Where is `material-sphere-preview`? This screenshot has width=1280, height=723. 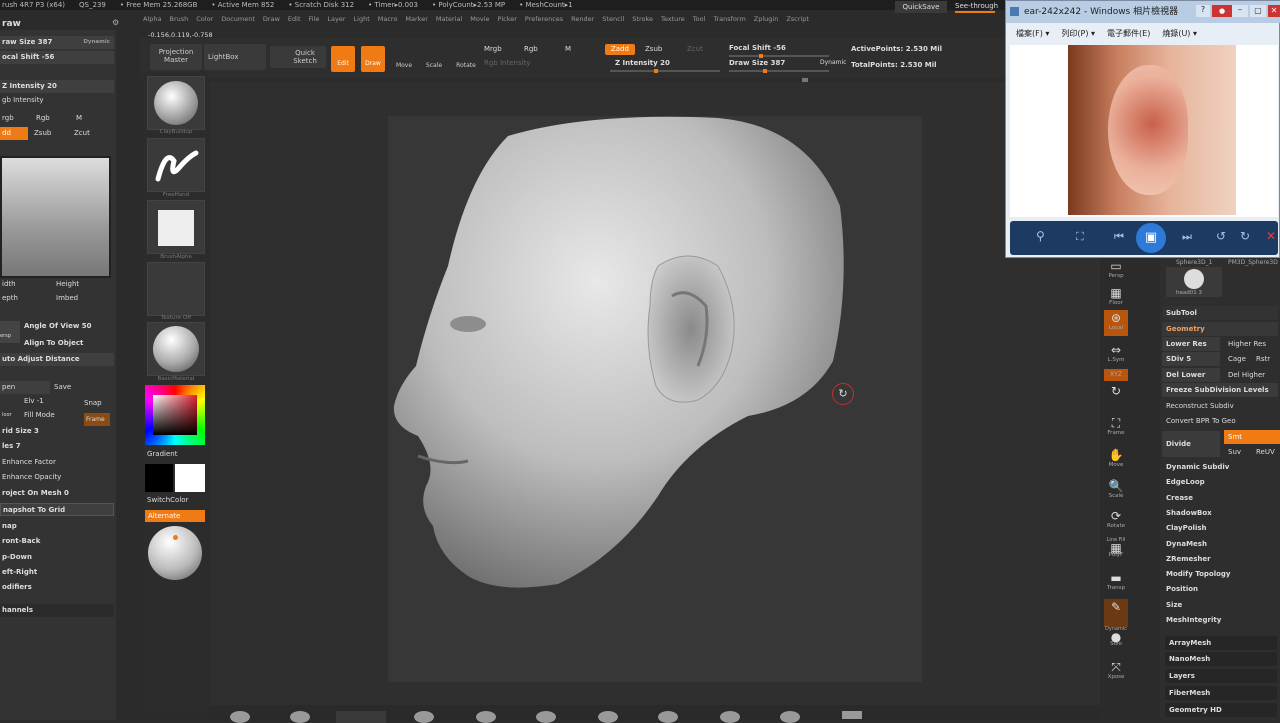
material-sphere-preview is located at coordinates (175, 553).